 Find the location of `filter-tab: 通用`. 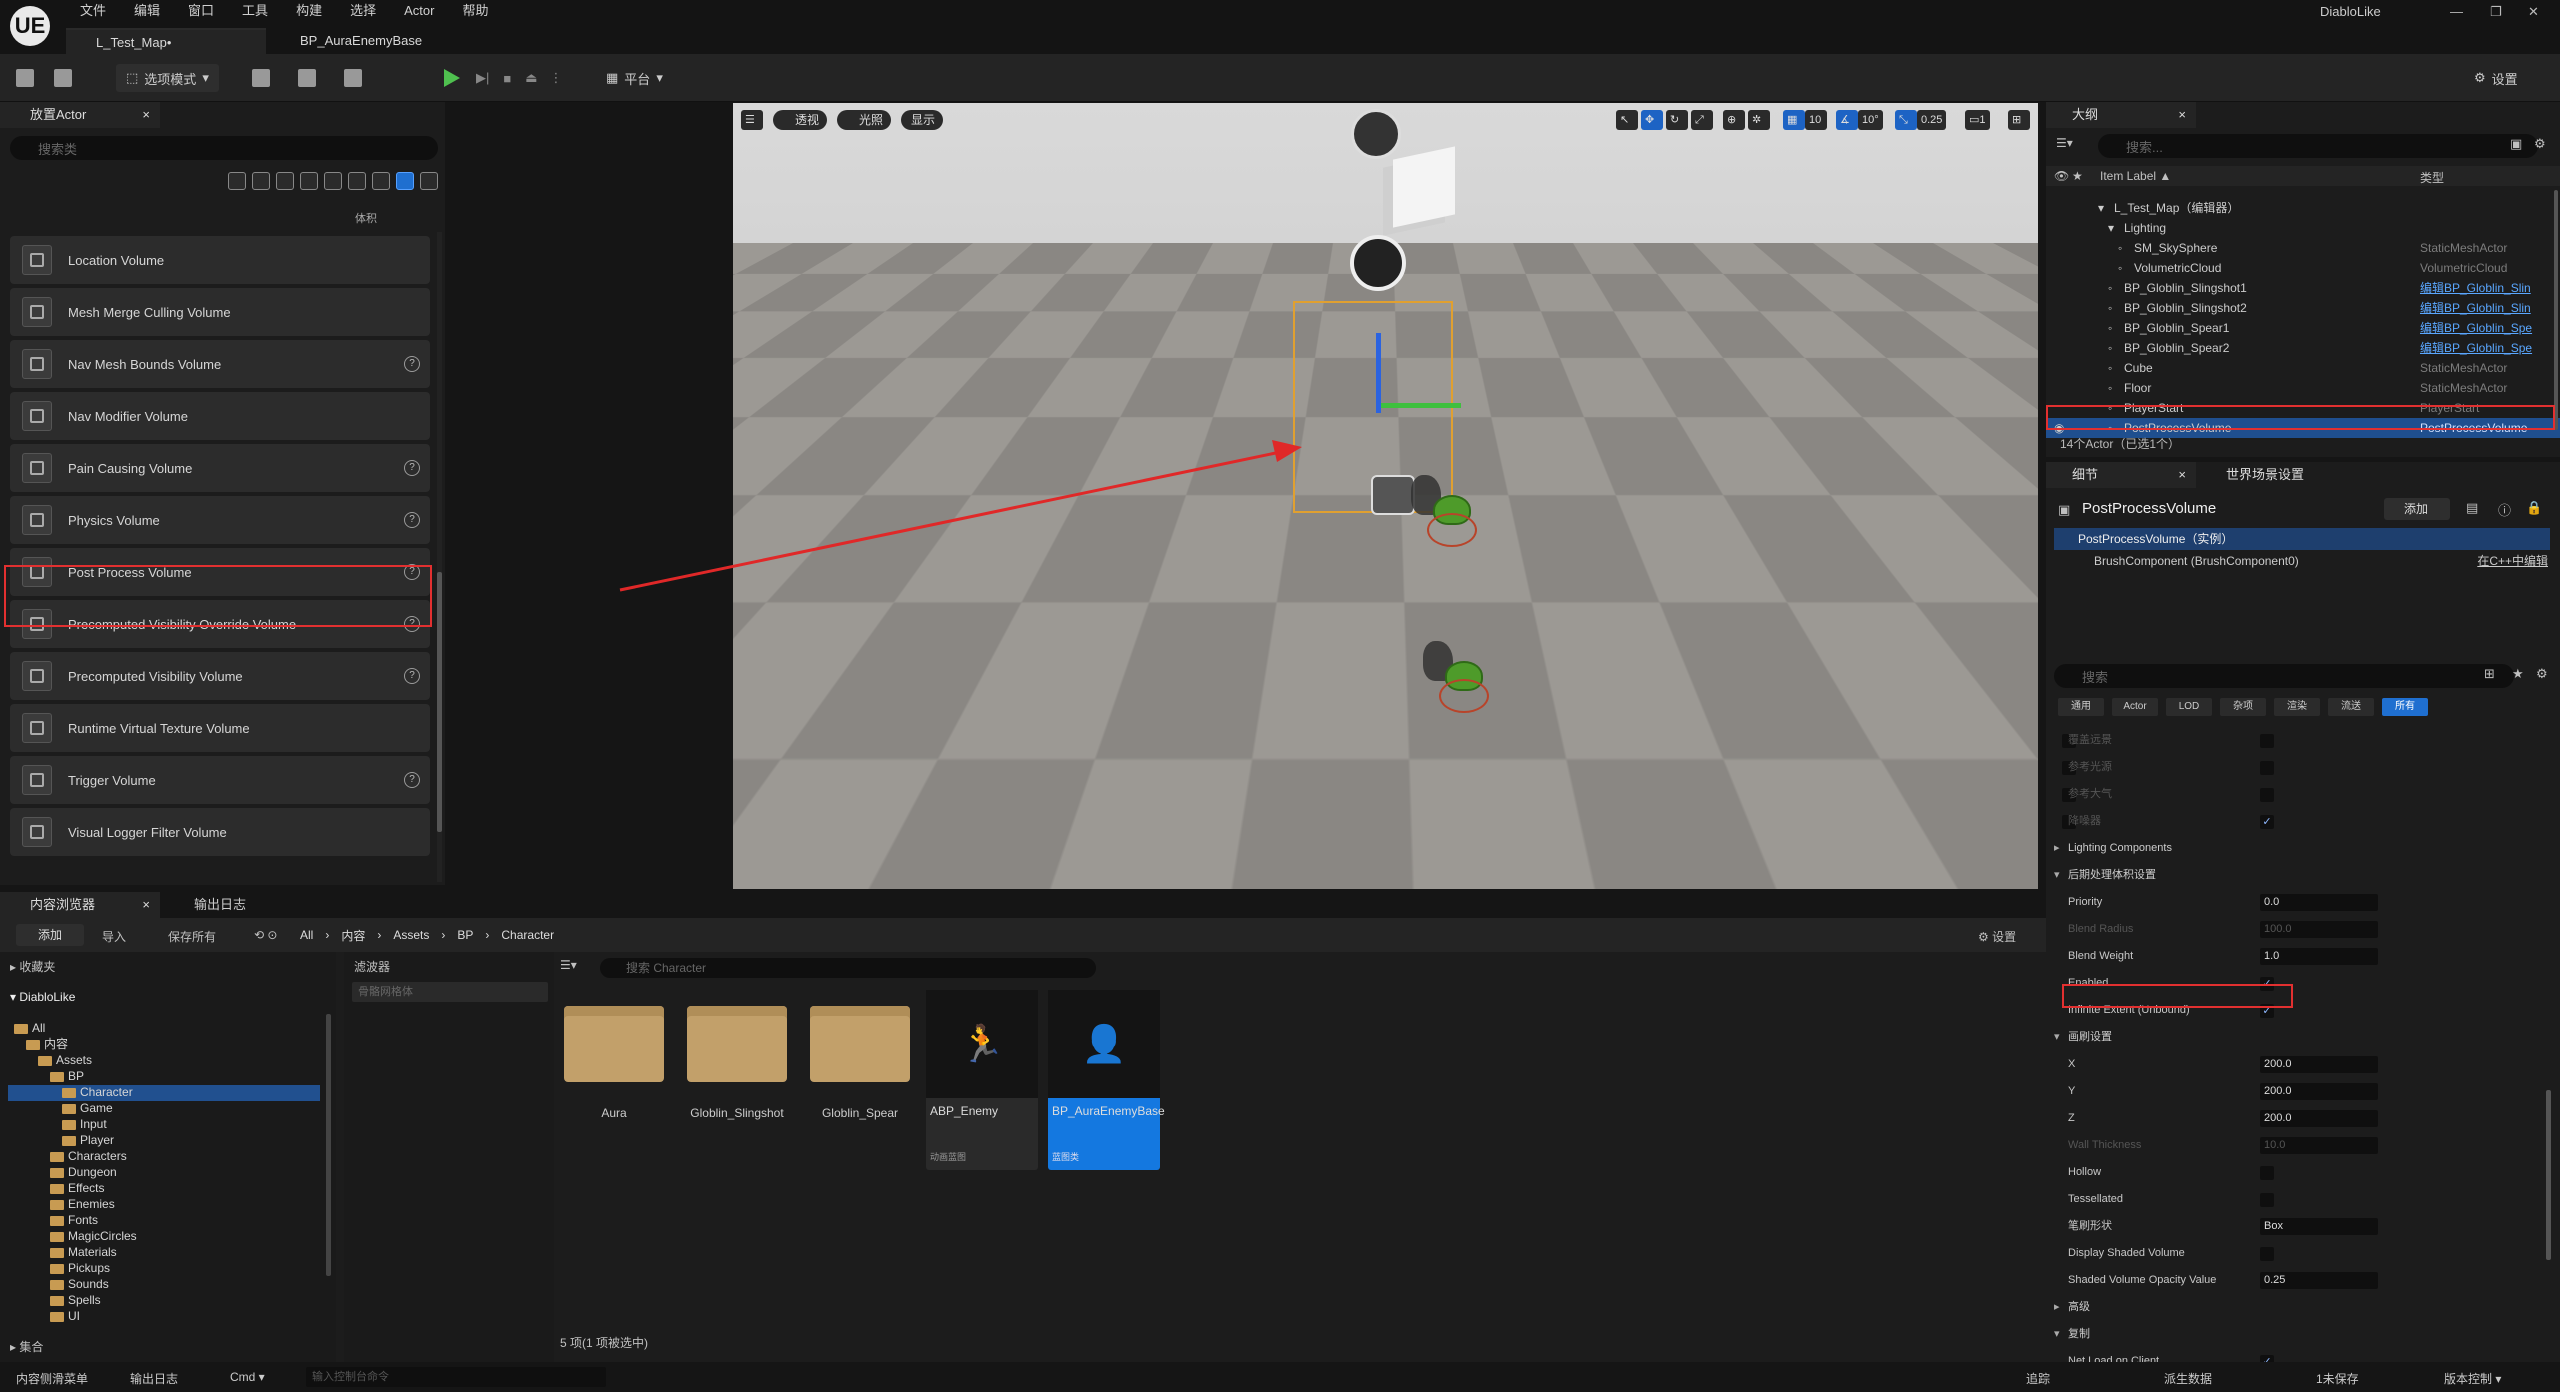

filter-tab: 通用 is located at coordinates (2081, 707).